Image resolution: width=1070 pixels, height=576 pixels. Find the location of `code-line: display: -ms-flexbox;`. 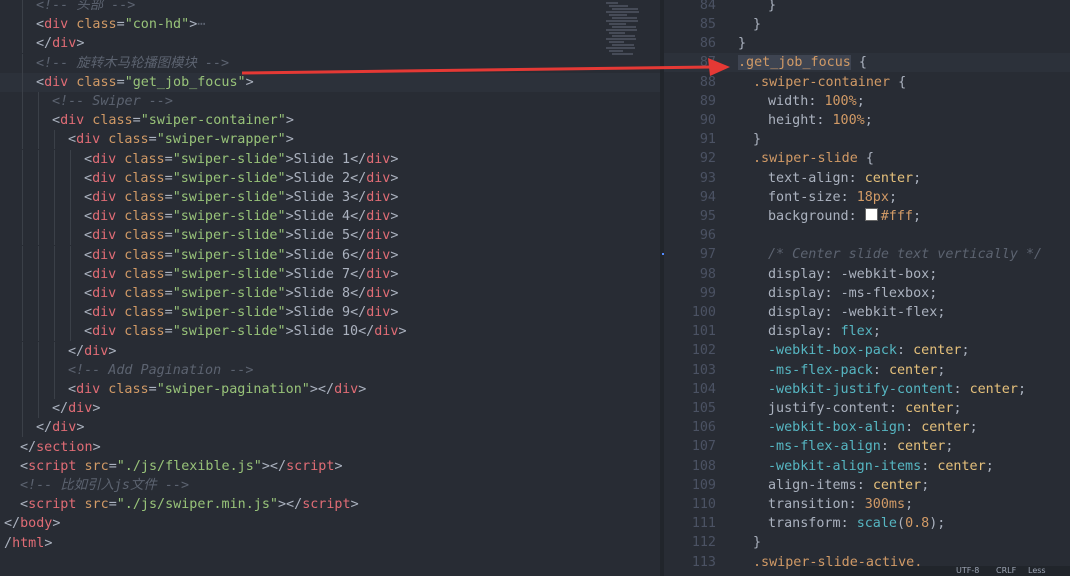

code-line: display: -ms-flexbox; is located at coordinates (852, 293).